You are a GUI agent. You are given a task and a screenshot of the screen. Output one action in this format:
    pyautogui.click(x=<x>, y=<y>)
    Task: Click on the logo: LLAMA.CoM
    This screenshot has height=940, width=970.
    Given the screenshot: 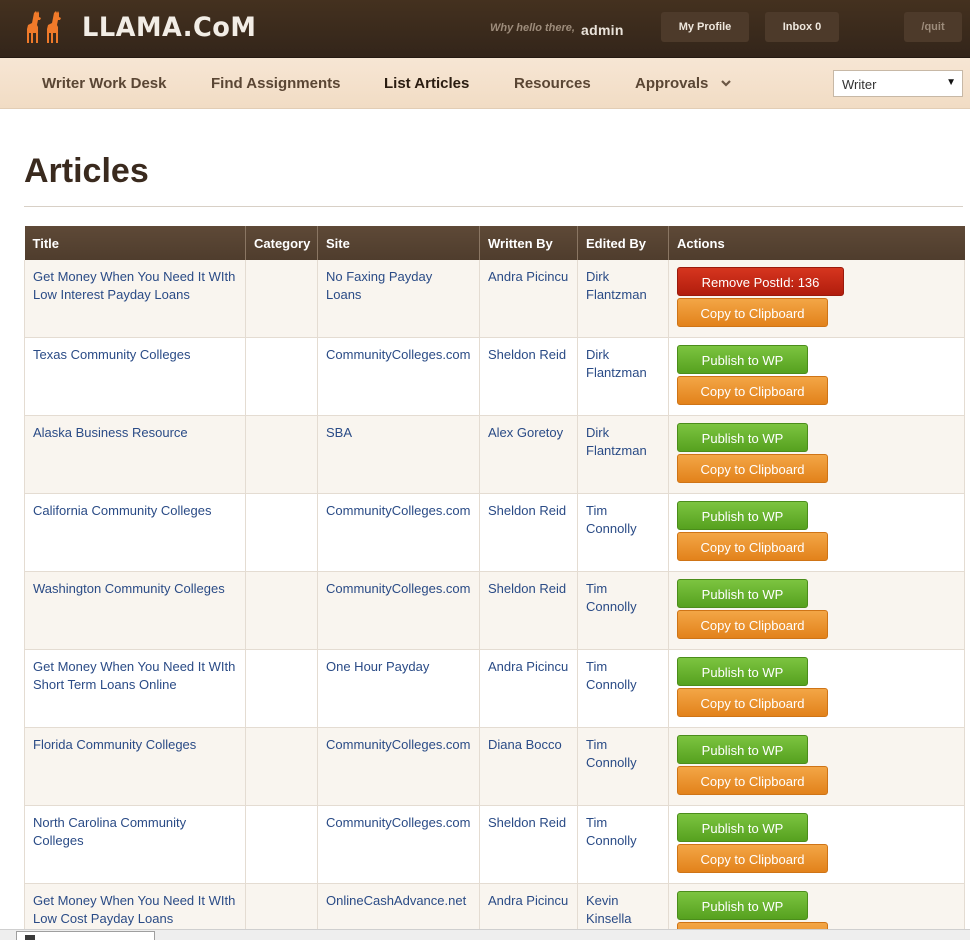 What is the action you would take?
    pyautogui.click(x=146, y=27)
    